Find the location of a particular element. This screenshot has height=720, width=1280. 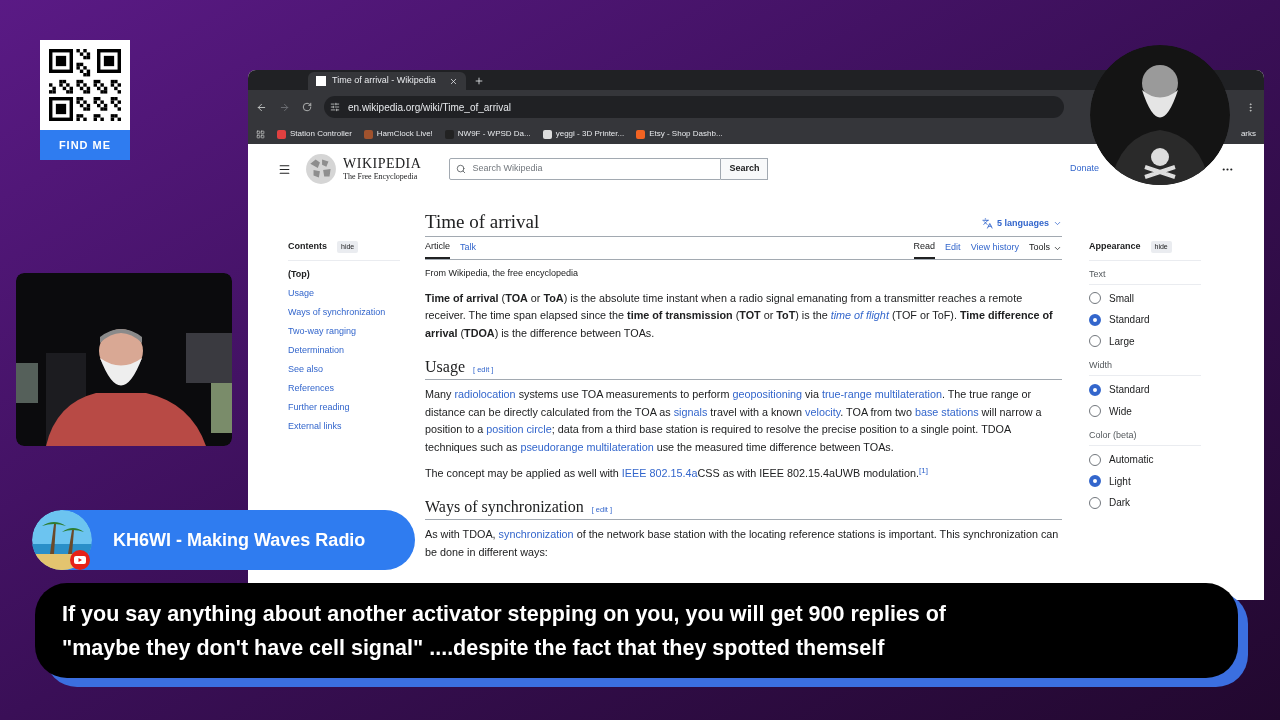

option-group-label: Text is located at coordinates (1145, 273).